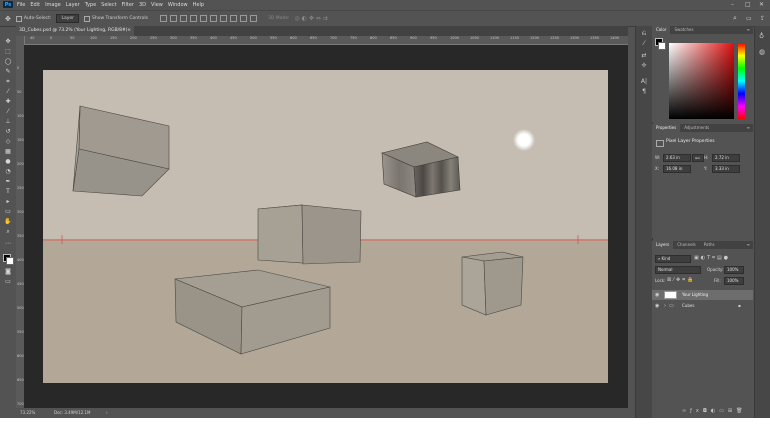 Image resolution: width=770 pixels, height=433 pixels. I want to click on learn-icon: ♁, so click(761, 36).